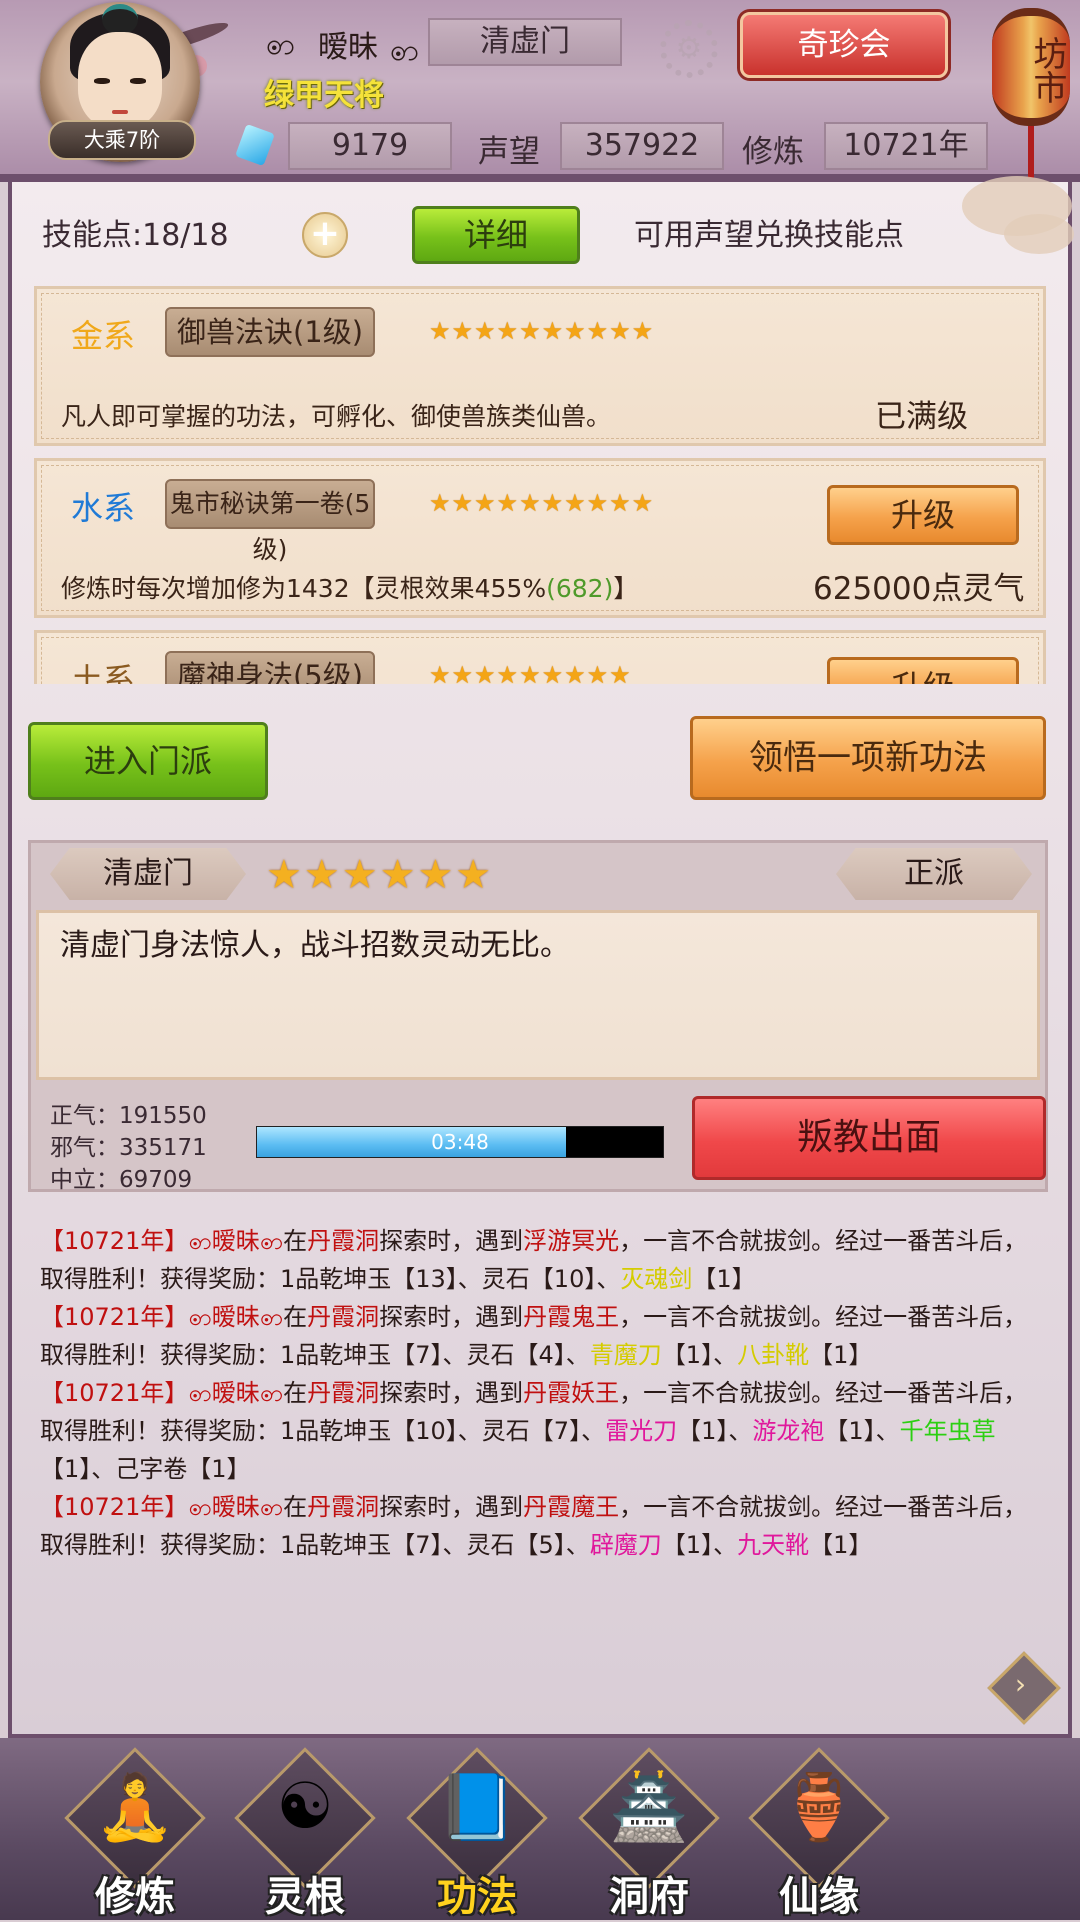  Describe the element at coordinates (571, 1241) in the screenshot. I see `log-monster: 浮游冥光` at that location.